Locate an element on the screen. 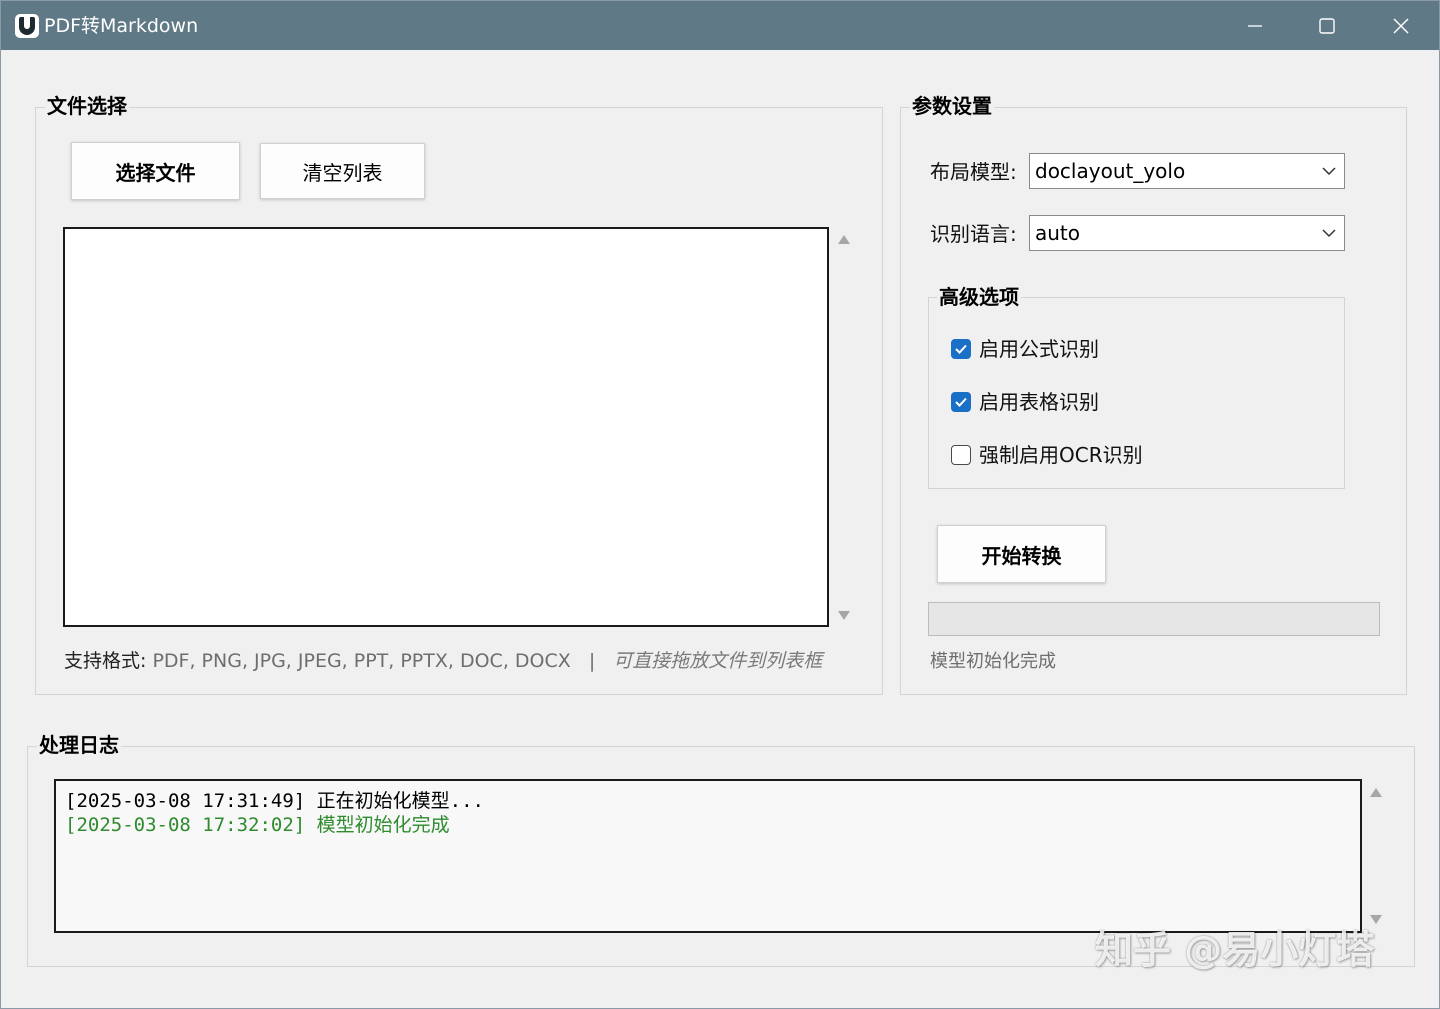 The height and width of the screenshot is (1009, 1440). status-text: 模型初始化完成 is located at coordinates (993, 661).